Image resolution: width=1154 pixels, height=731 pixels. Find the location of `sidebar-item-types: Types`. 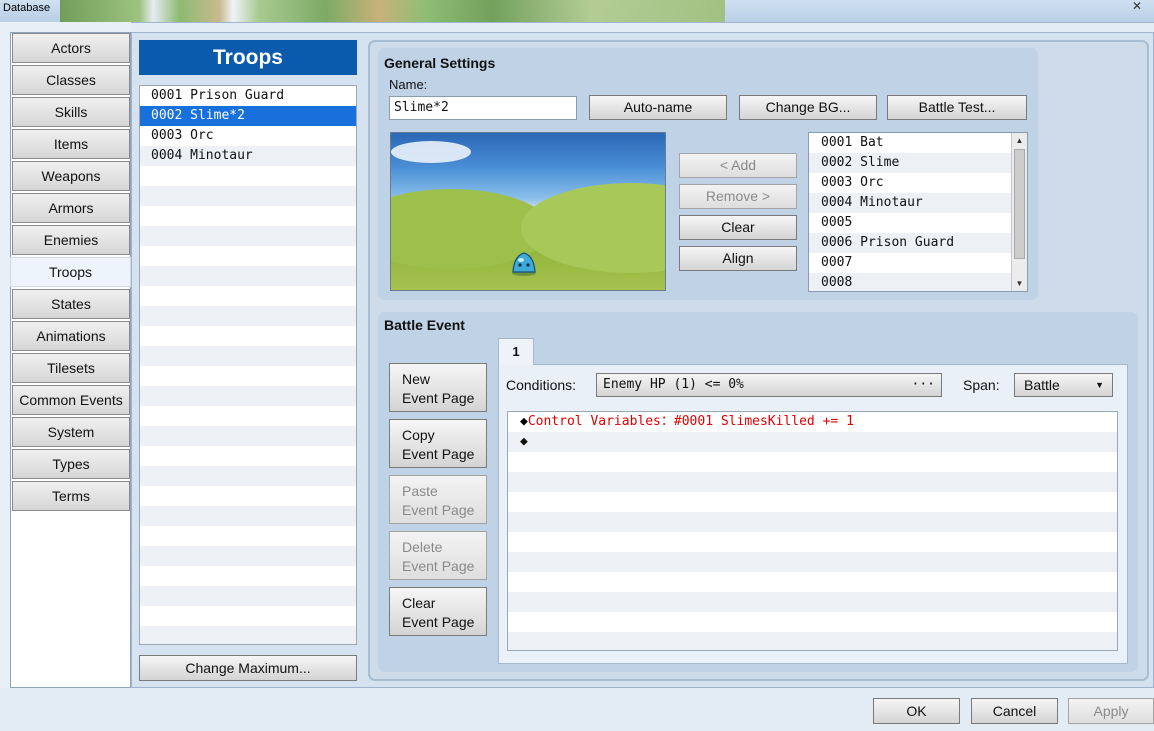

sidebar-item-types: Types is located at coordinates (71, 464).